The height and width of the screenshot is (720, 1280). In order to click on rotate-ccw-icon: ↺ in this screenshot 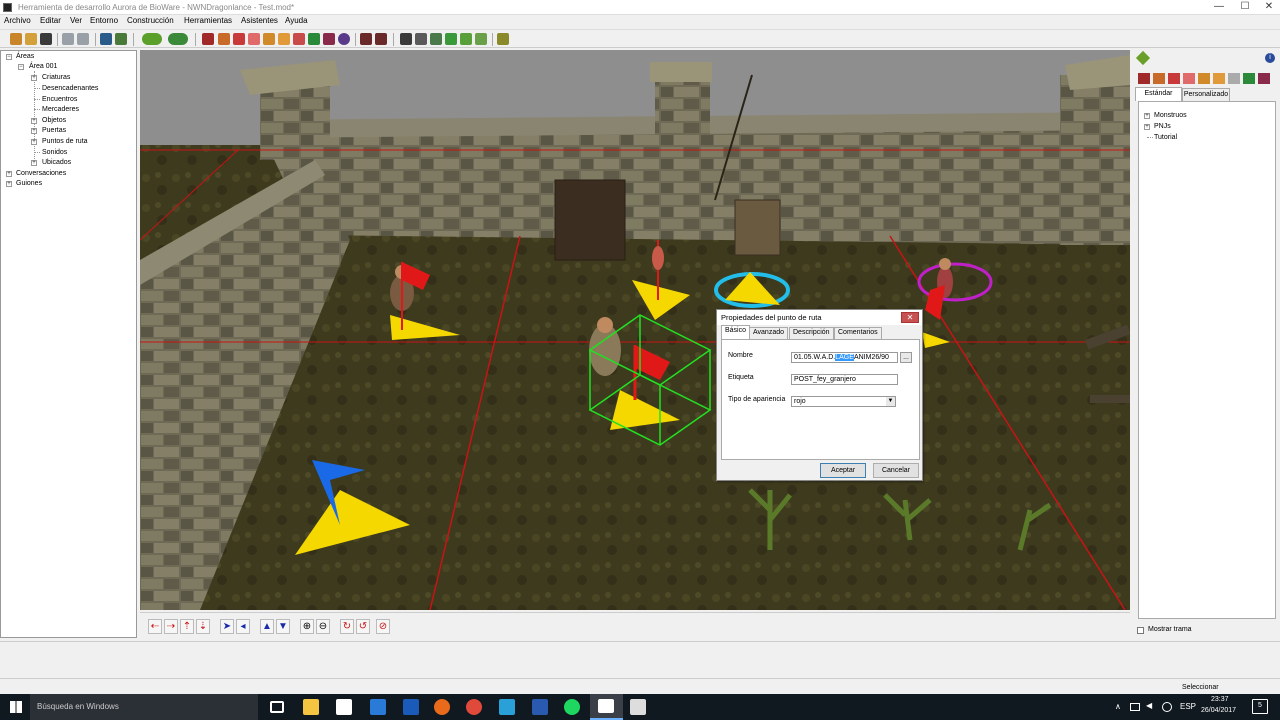, I will do `click(363, 626)`.